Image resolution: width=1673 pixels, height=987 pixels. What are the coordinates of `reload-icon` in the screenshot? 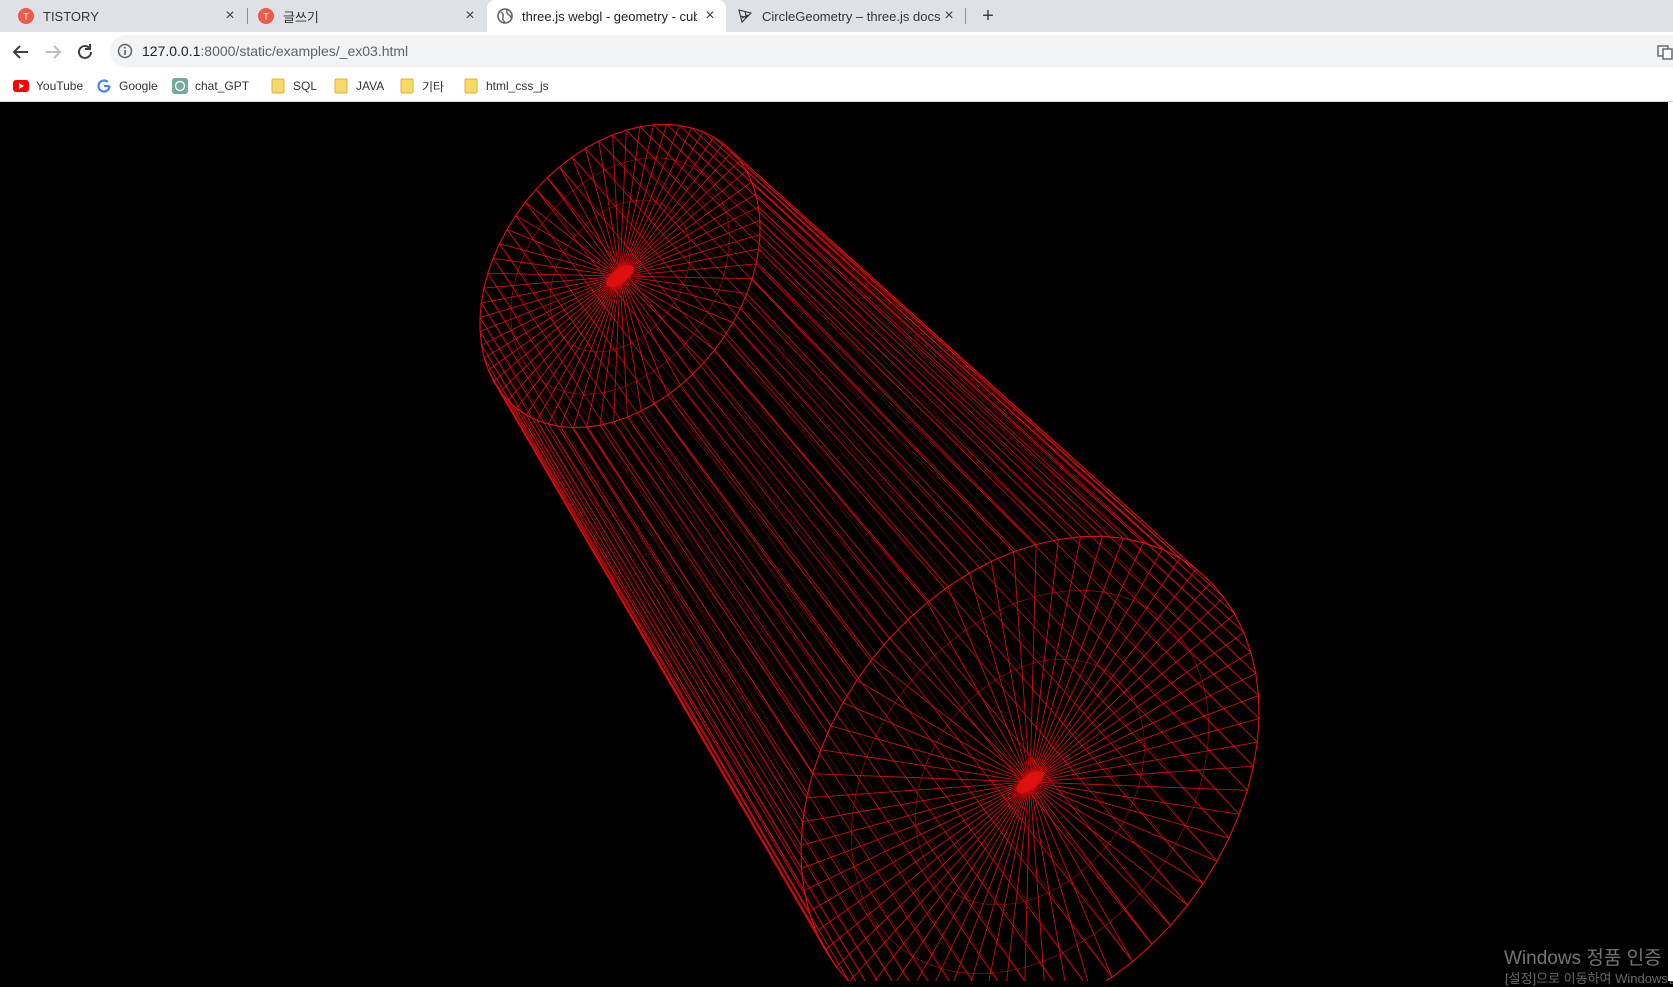 It's located at (85, 52).